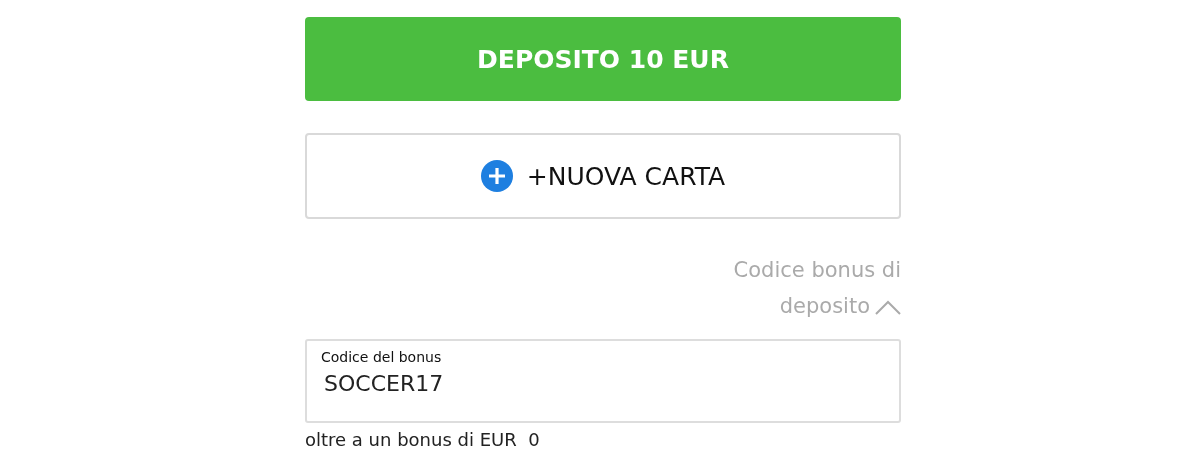 Image resolution: width=1200 pixels, height=462 pixels. Describe the element at coordinates (603, 176) in the screenshot. I see `new-card-button: +NUOVA CARTA` at that location.